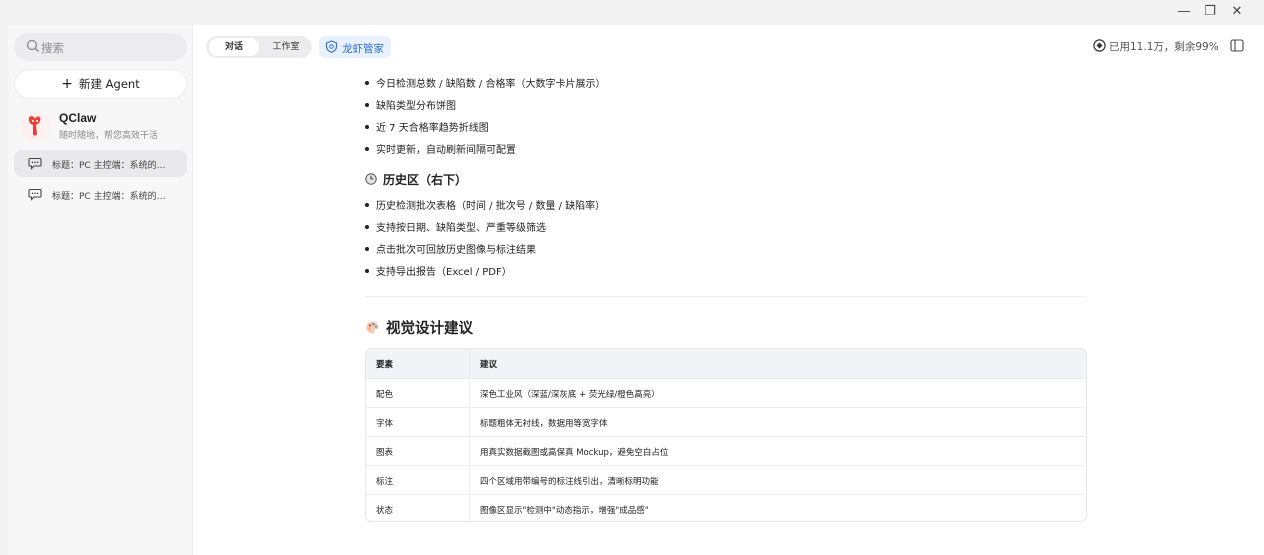  What do you see at coordinates (1099, 45) in the screenshot?
I see `diamond-icon` at bounding box center [1099, 45].